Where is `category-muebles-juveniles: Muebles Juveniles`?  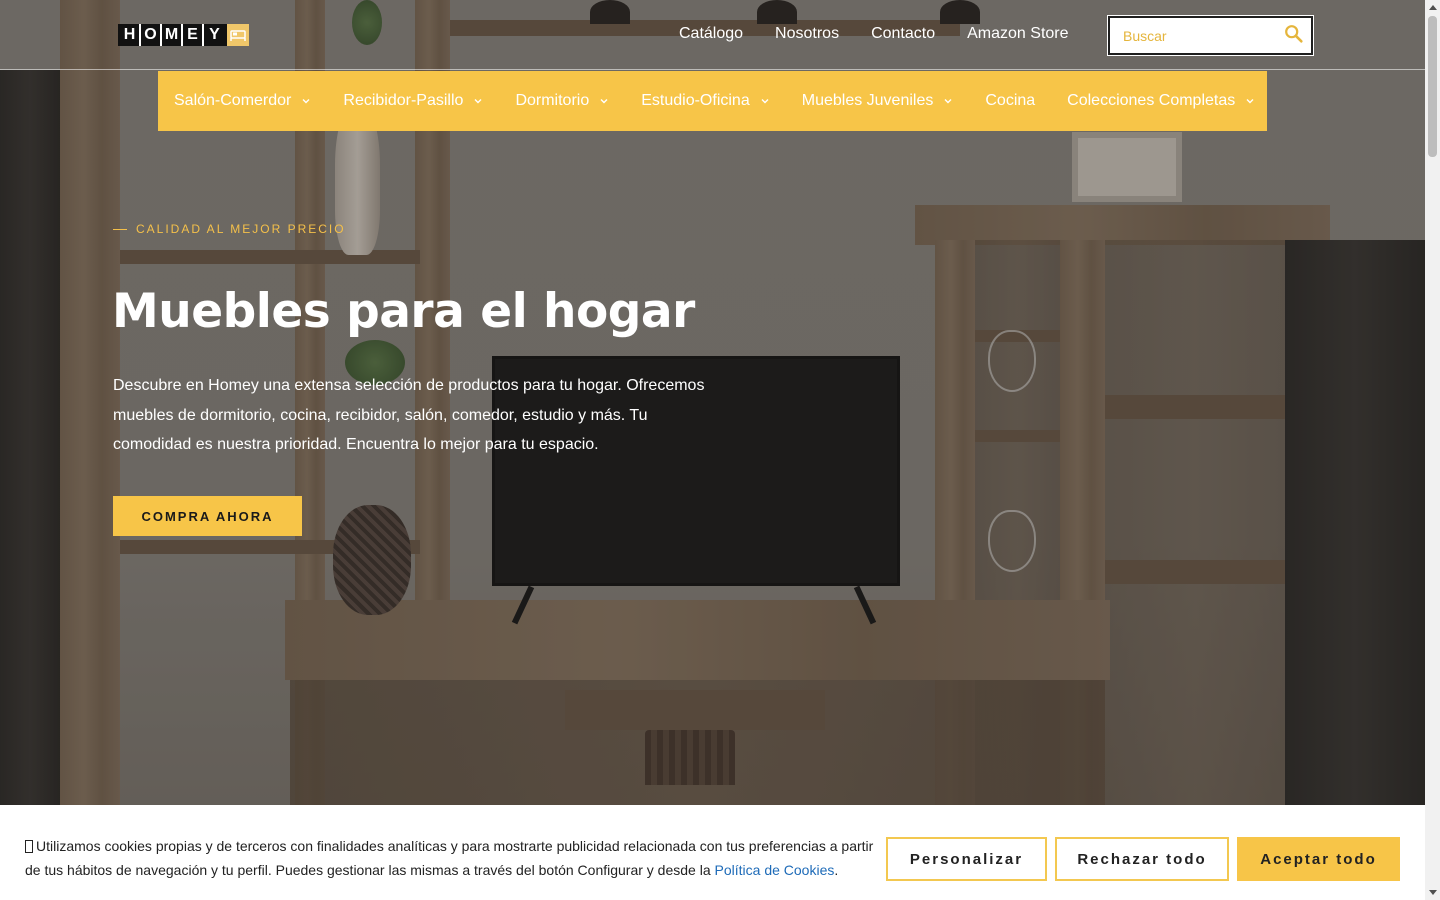 category-muebles-juveniles: Muebles Juveniles is located at coordinates (878, 101).